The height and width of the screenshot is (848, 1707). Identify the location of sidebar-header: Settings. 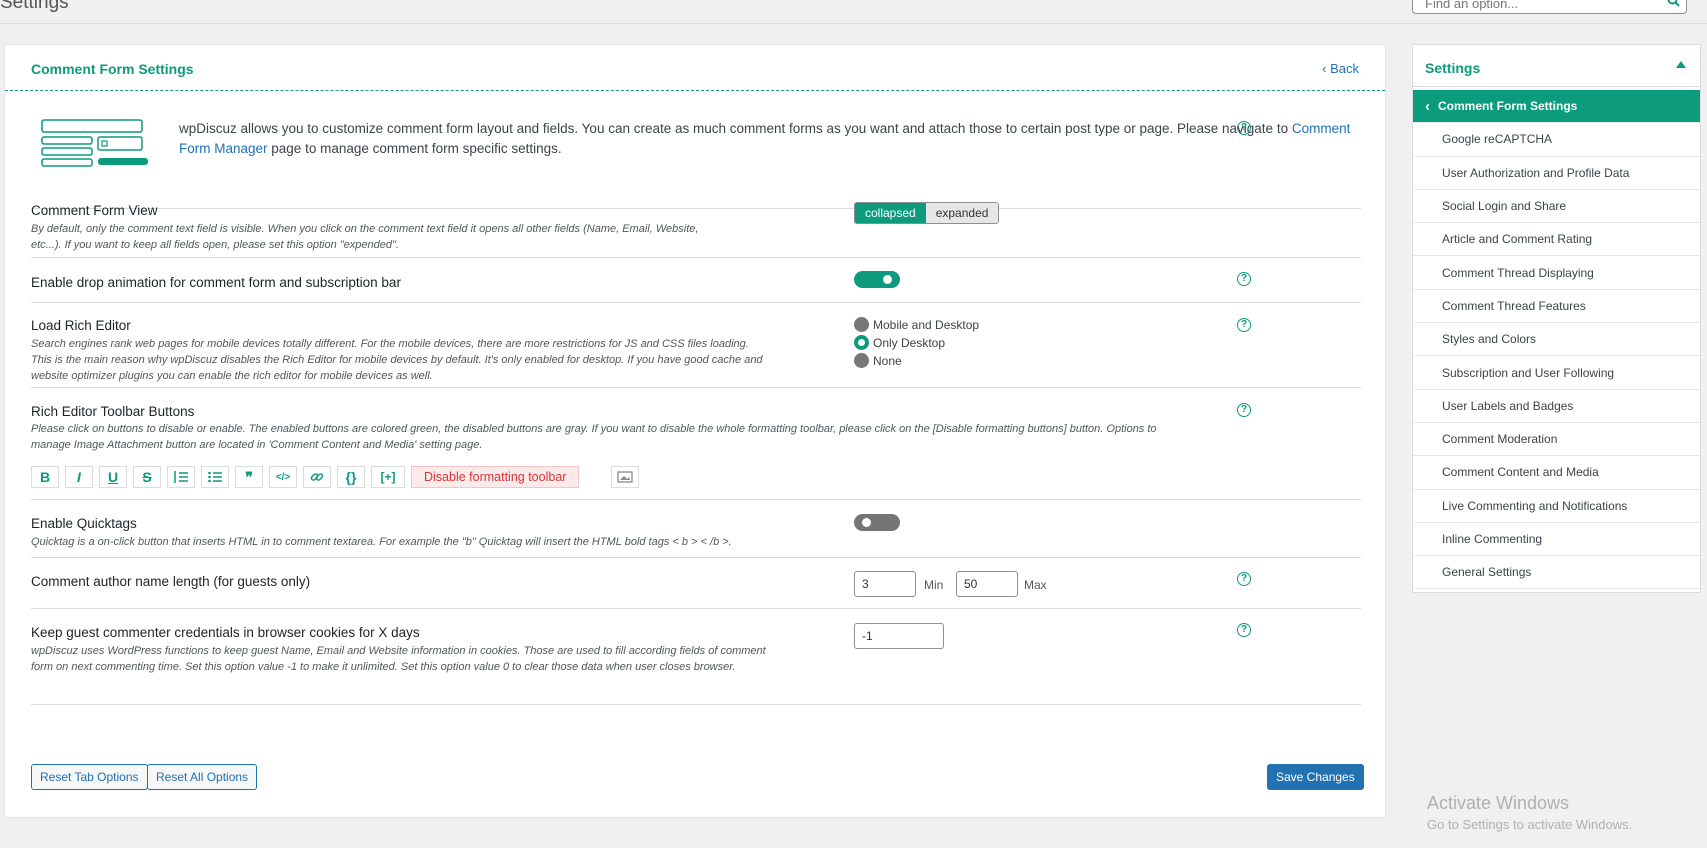
(1556, 66).